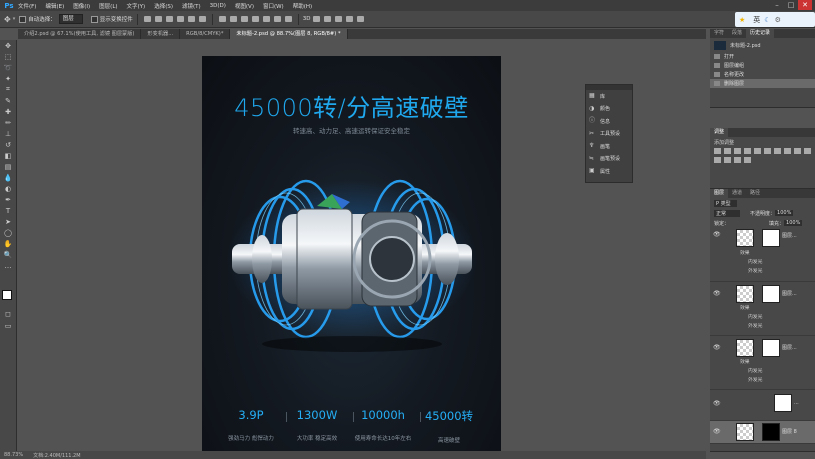 This screenshot has width=815, height=459. What do you see at coordinates (609, 109) in the screenshot?
I see `panel-color: ◑ 颜色` at bounding box center [609, 109].